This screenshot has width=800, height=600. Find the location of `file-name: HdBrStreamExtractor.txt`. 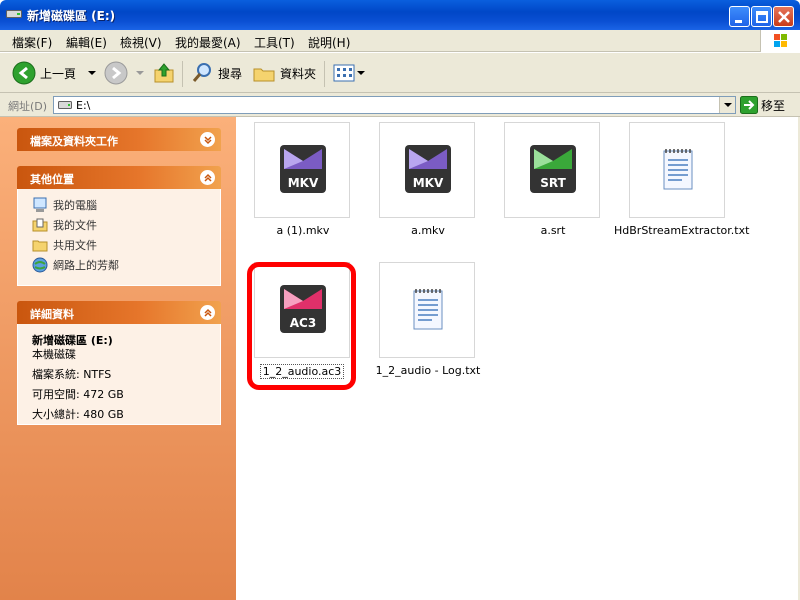

file-name: HdBrStreamExtractor.txt is located at coordinates (681, 230).